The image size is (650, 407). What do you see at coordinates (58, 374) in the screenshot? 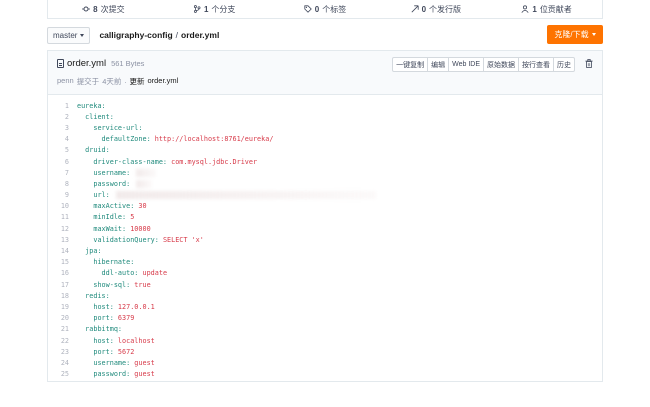
I see `line-number: 25` at bounding box center [58, 374].